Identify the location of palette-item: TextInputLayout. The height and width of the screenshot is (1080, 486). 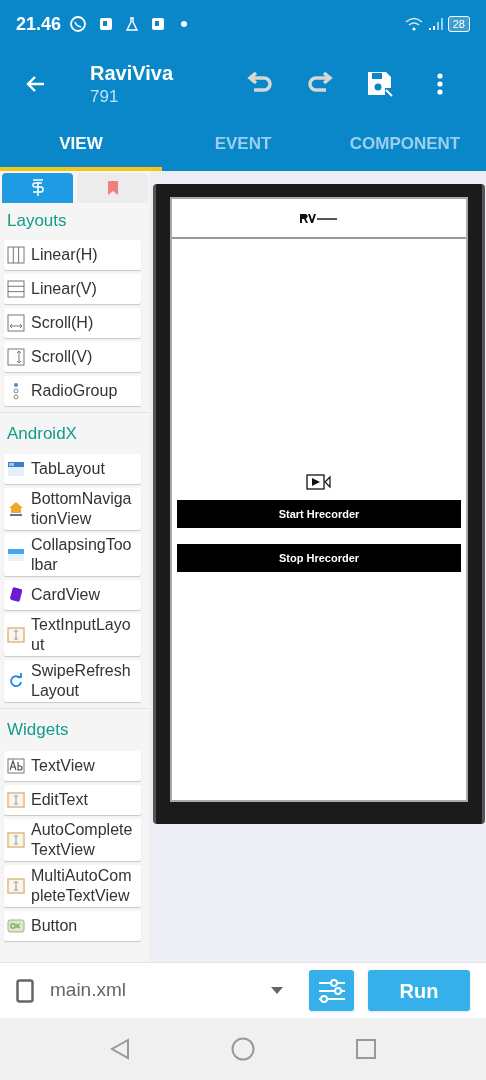
(72, 635).